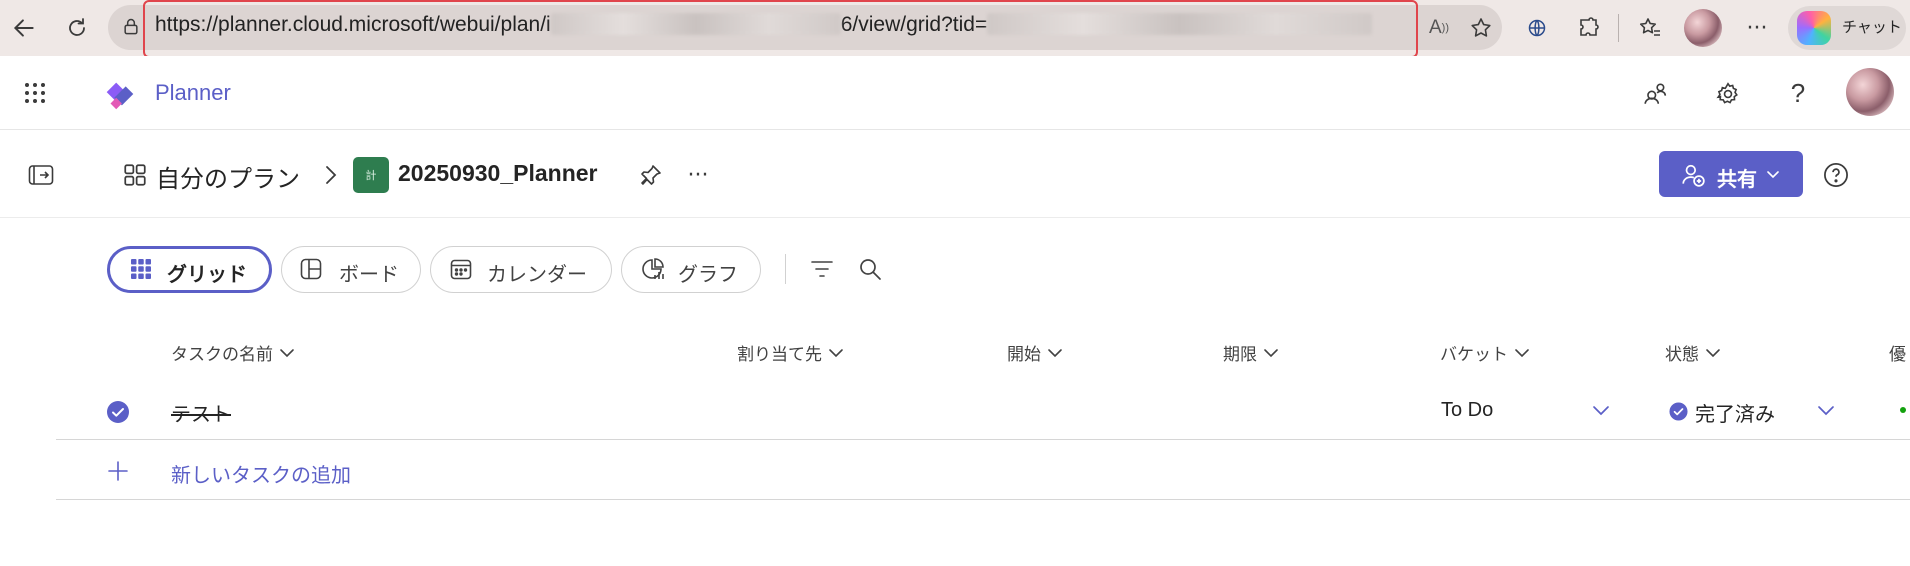  What do you see at coordinates (24, 28) in the screenshot?
I see `back-arrow-icon` at bounding box center [24, 28].